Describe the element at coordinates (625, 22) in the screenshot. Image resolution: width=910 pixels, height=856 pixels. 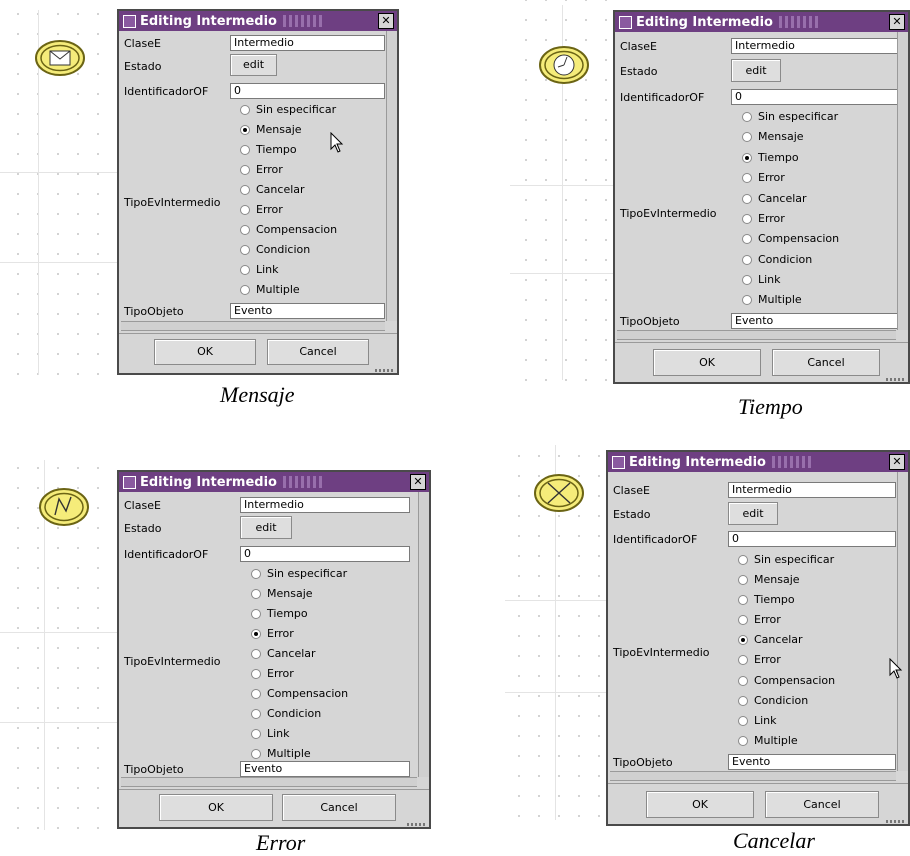
I see `window-menu-icon` at that location.